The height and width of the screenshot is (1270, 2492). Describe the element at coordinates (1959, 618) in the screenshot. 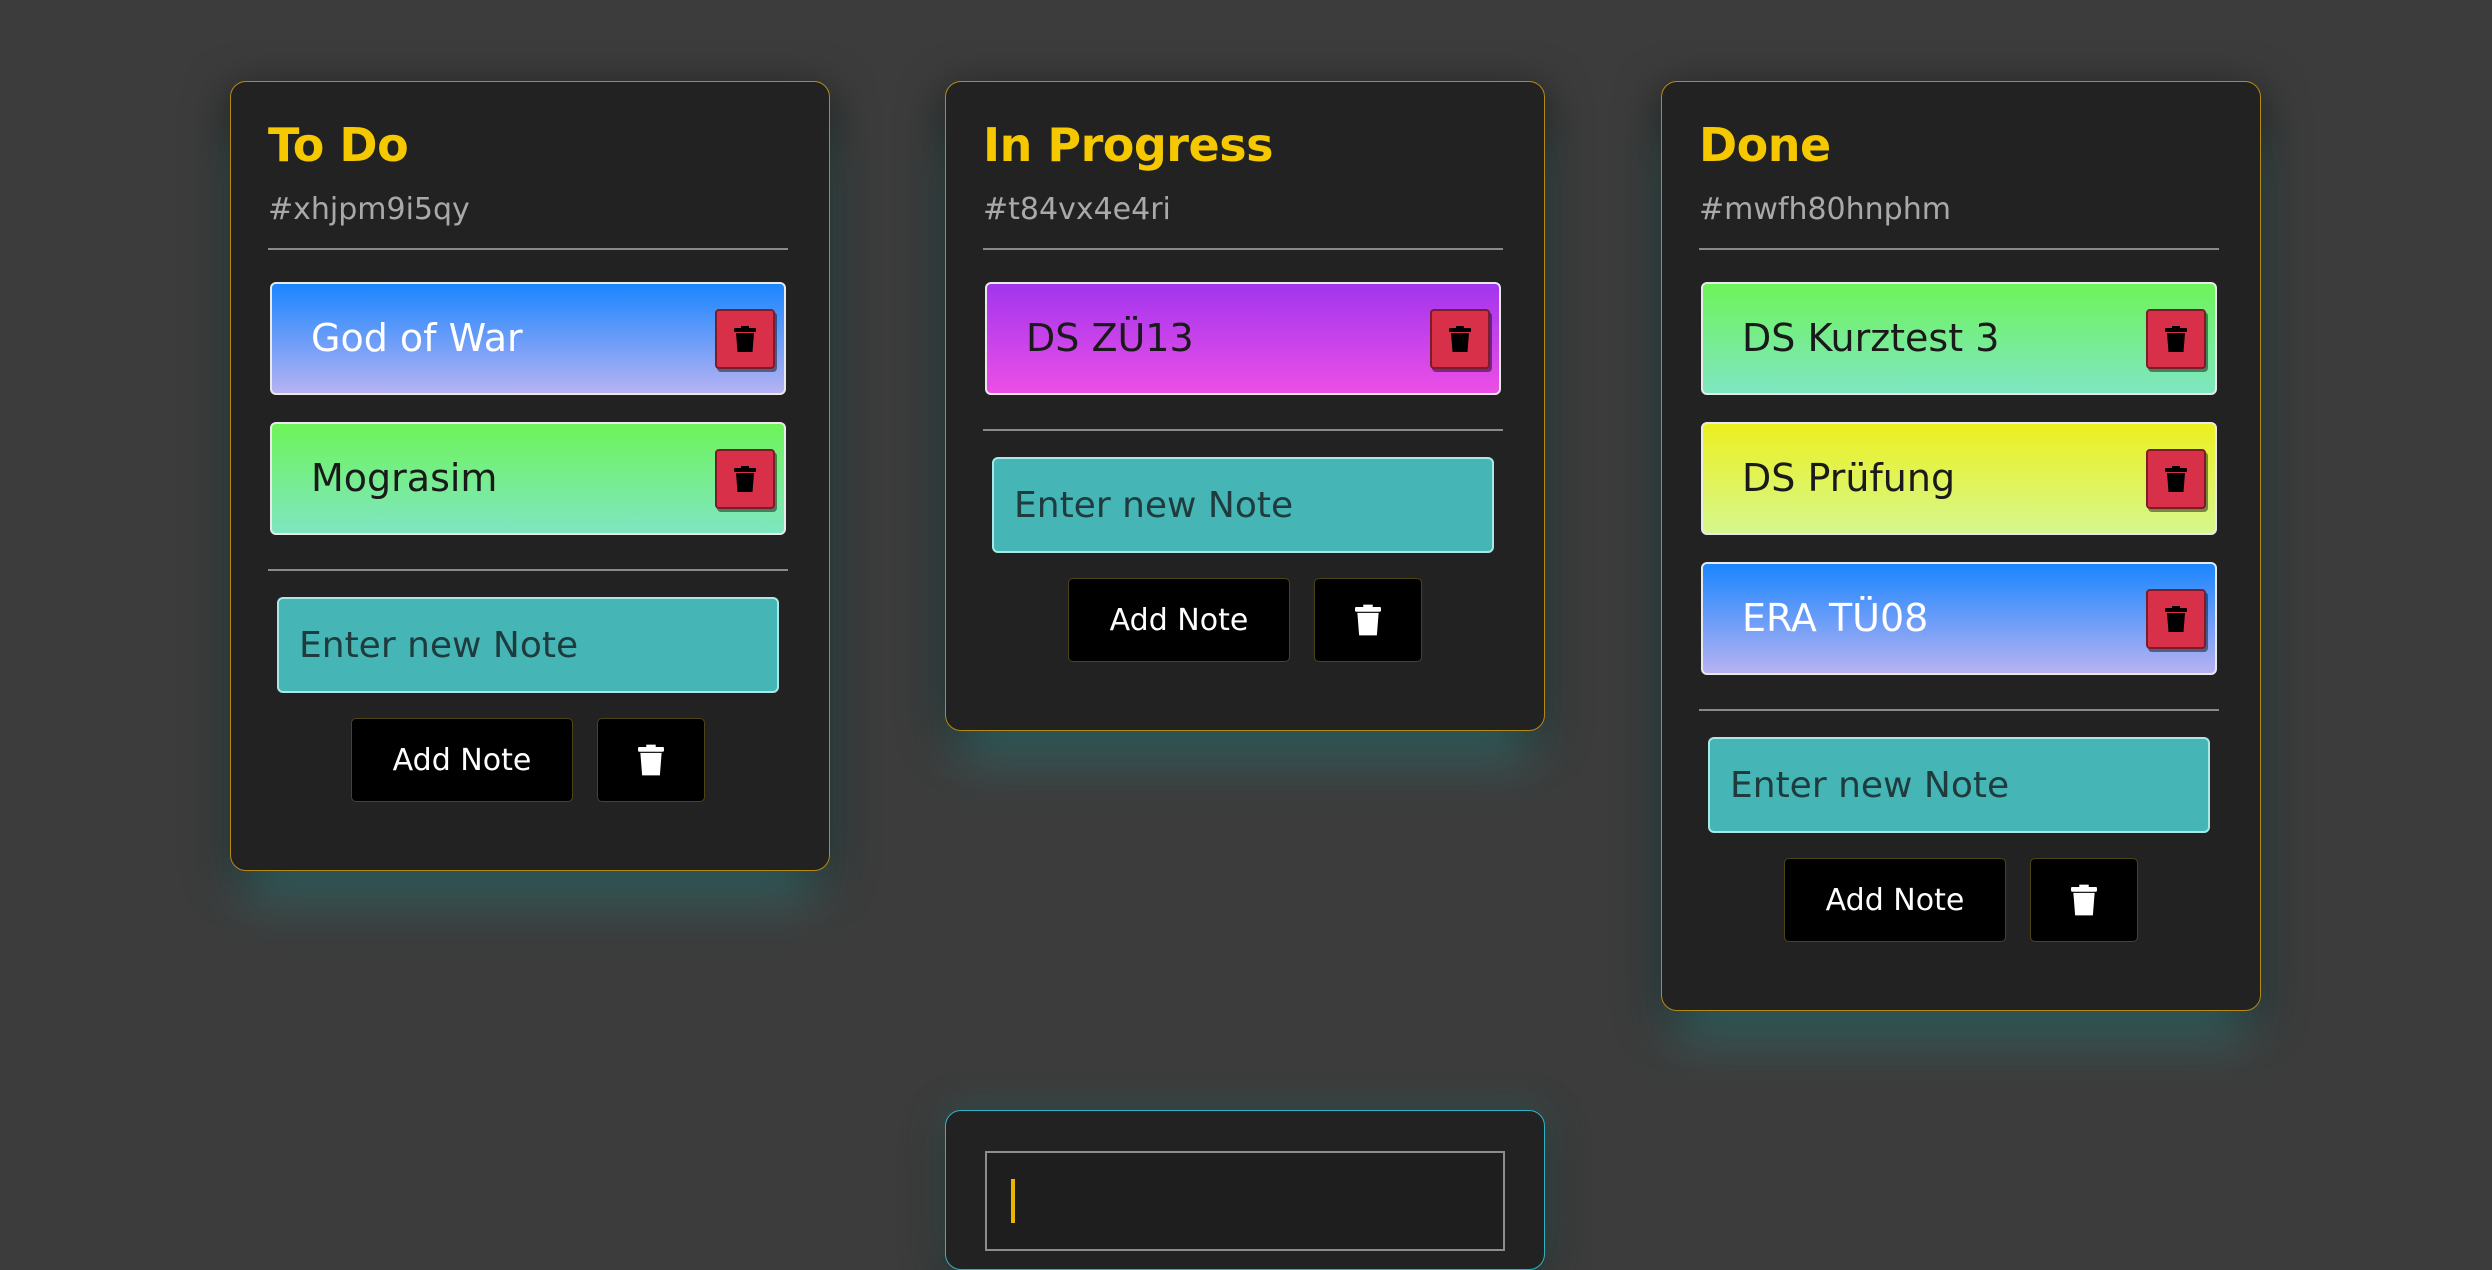

I see `note-card: ERA TÜ08` at that location.